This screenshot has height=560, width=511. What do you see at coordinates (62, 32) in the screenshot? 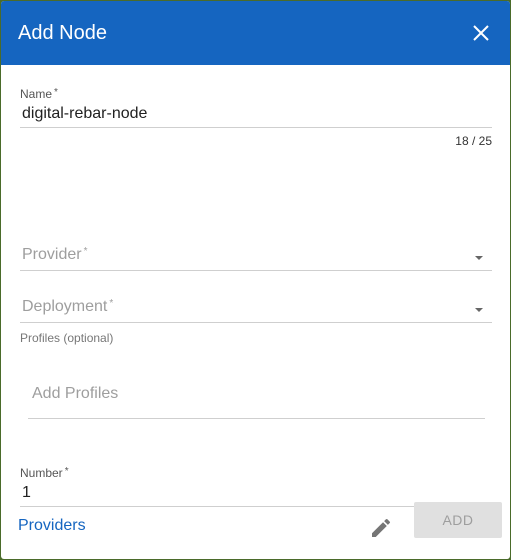
I see `dialog-title: Add Node` at bounding box center [62, 32].